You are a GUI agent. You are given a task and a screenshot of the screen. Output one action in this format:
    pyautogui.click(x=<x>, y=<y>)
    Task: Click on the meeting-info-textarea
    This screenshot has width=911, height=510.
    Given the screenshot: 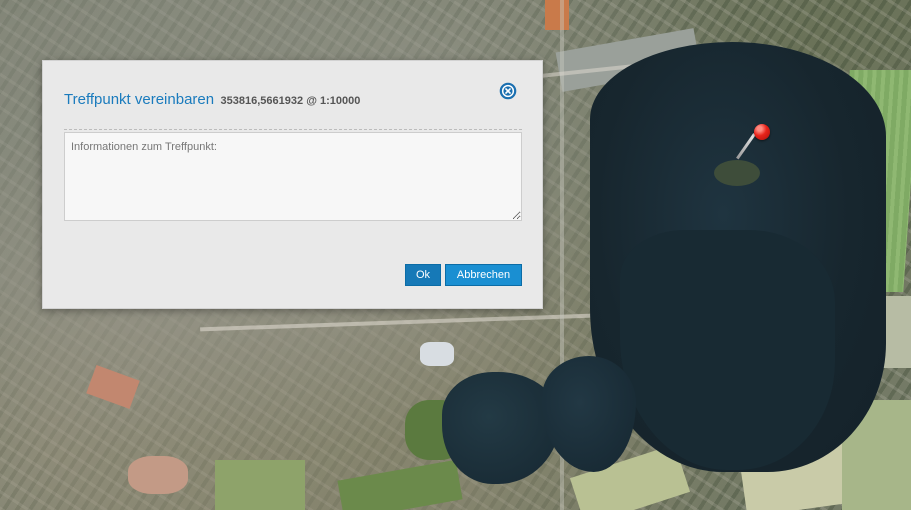 What is the action you would take?
    pyautogui.click(x=293, y=176)
    